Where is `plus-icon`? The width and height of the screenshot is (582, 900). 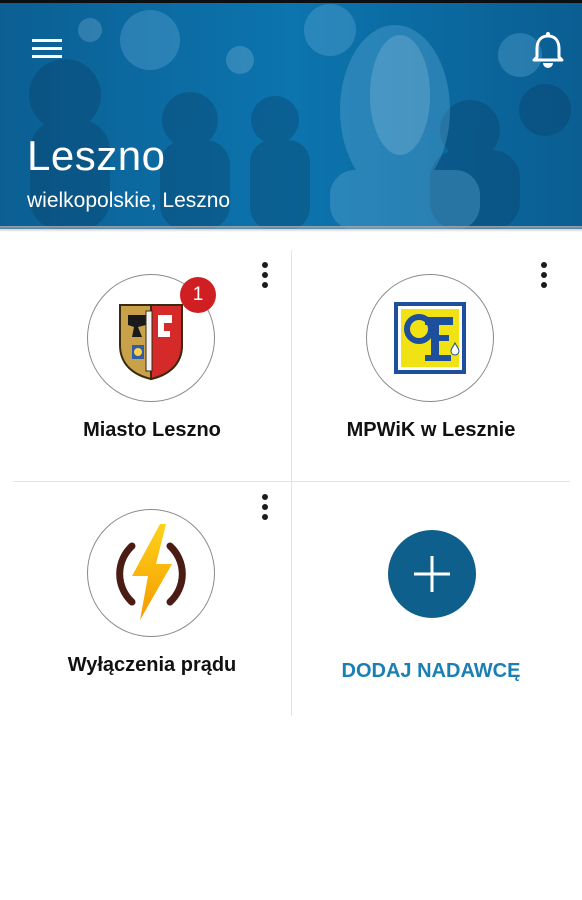 plus-icon is located at coordinates (432, 574).